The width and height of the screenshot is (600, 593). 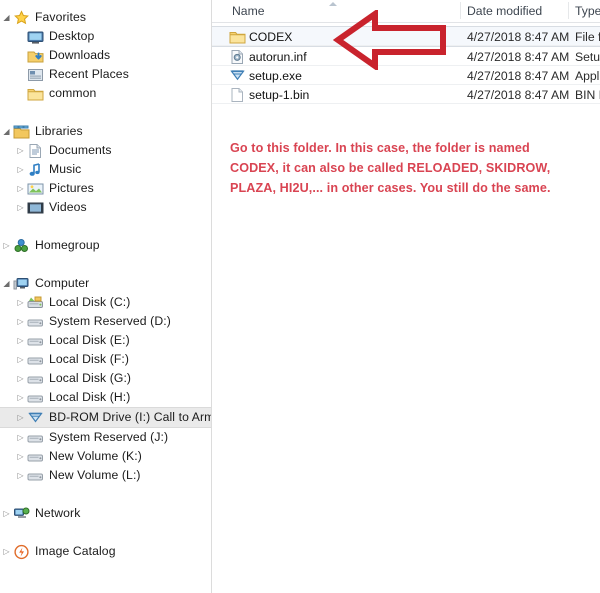 I want to click on sidebar-item-system-reserved-j: ▷ System Reserved (J:), so click(x=105, y=437).